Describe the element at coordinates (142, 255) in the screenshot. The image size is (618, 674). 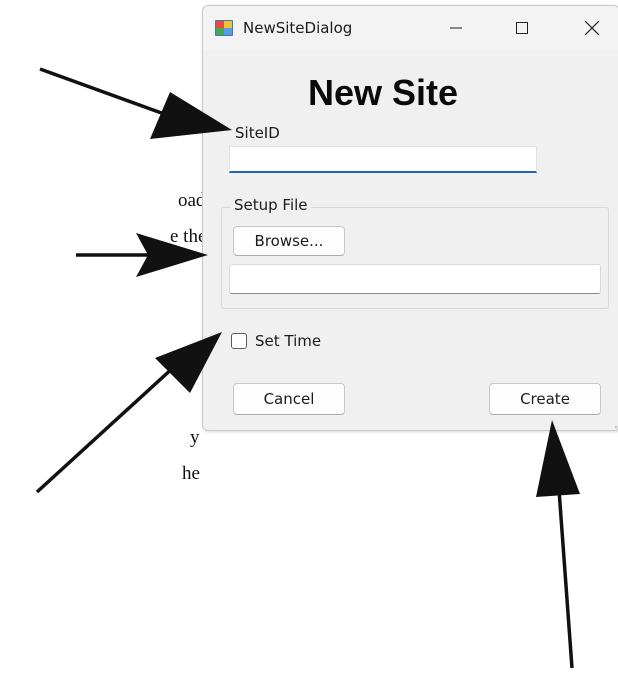
I see `arrow-to-setup-file` at that location.